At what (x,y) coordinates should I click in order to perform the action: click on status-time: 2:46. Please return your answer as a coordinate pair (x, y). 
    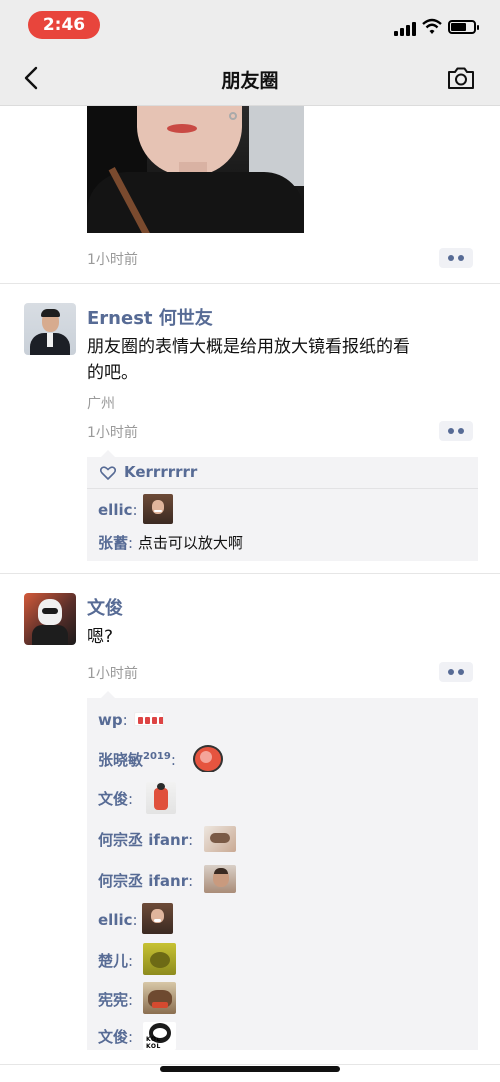
    Looking at the image, I should click on (64, 25).